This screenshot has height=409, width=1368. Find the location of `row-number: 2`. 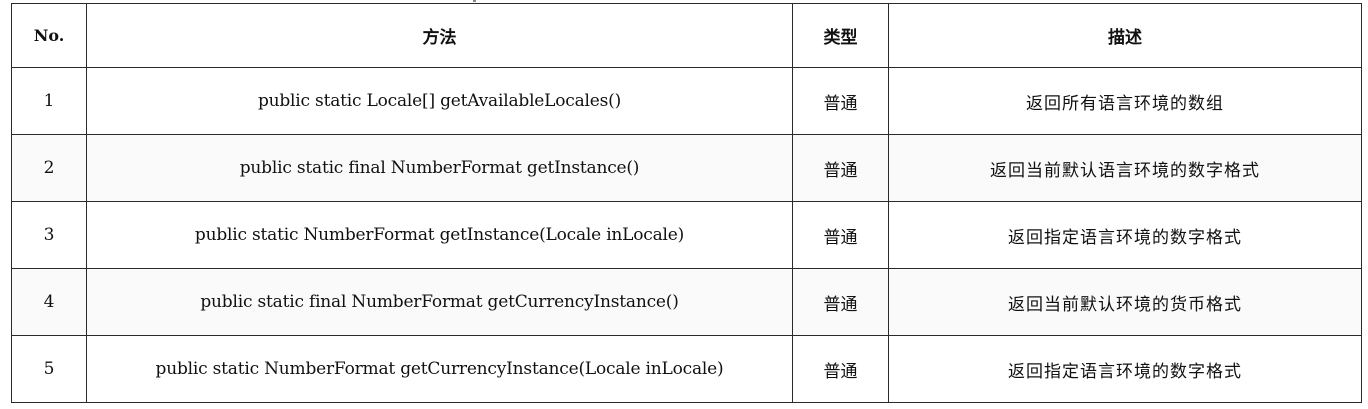

row-number: 2 is located at coordinates (49, 168).